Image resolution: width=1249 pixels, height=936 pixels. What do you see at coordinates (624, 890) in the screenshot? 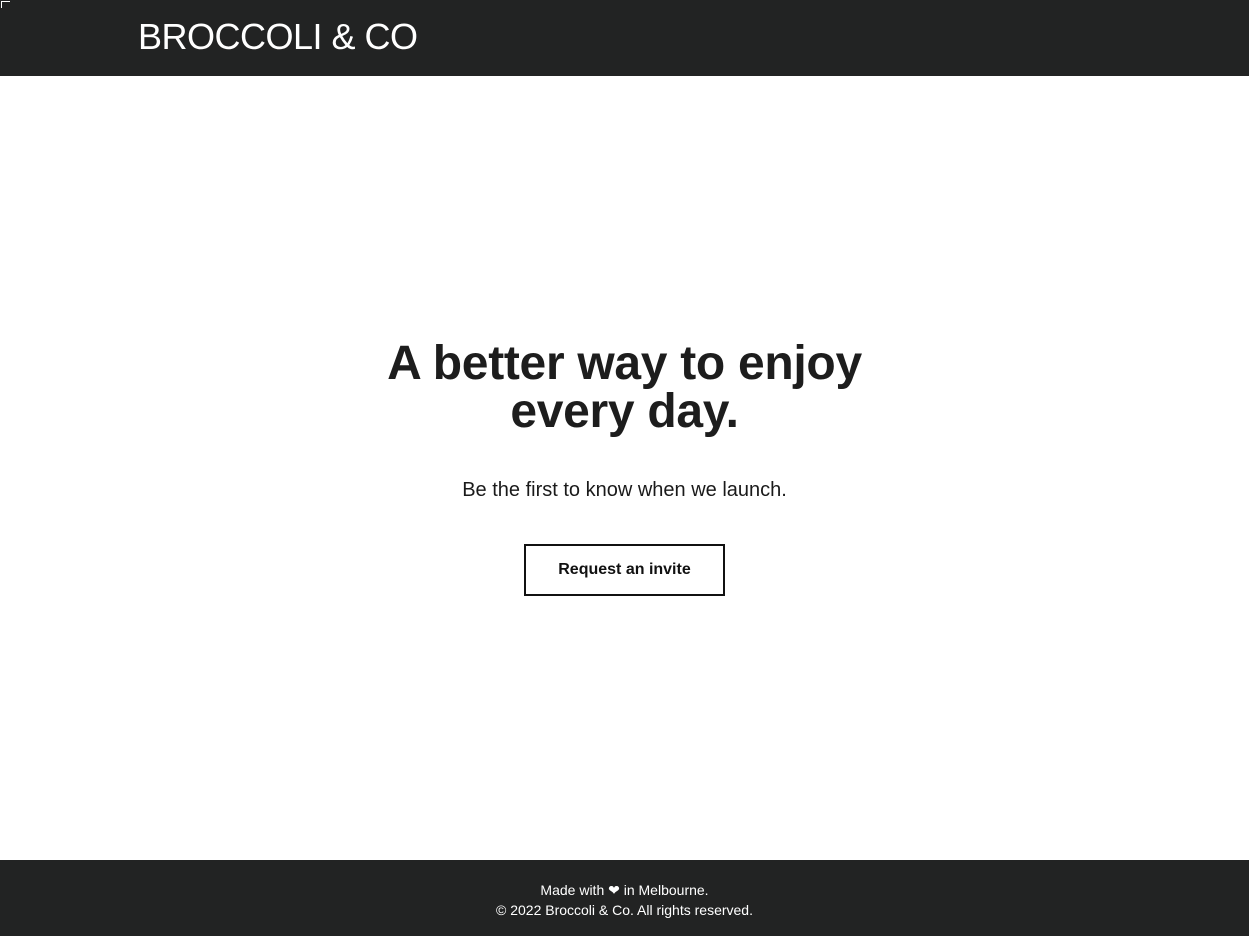
I see `footer-made-with-text: Made with ❤ in Melbourne.` at bounding box center [624, 890].